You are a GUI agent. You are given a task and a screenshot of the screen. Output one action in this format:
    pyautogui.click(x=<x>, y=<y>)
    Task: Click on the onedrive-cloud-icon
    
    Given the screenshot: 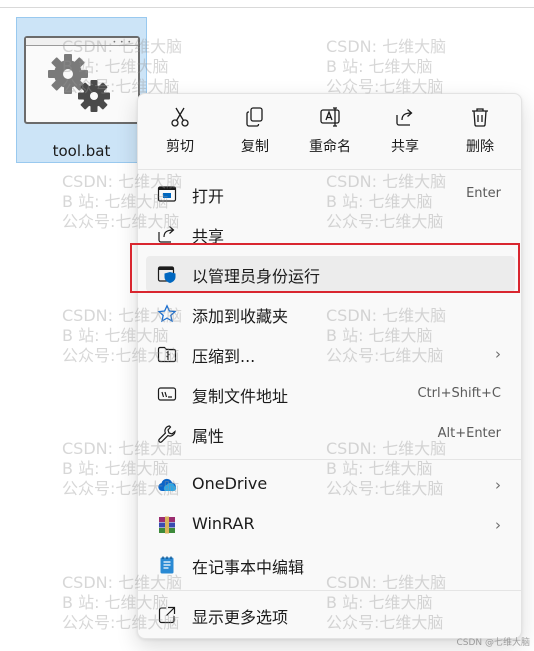 What is the action you would take?
    pyautogui.click(x=167, y=484)
    